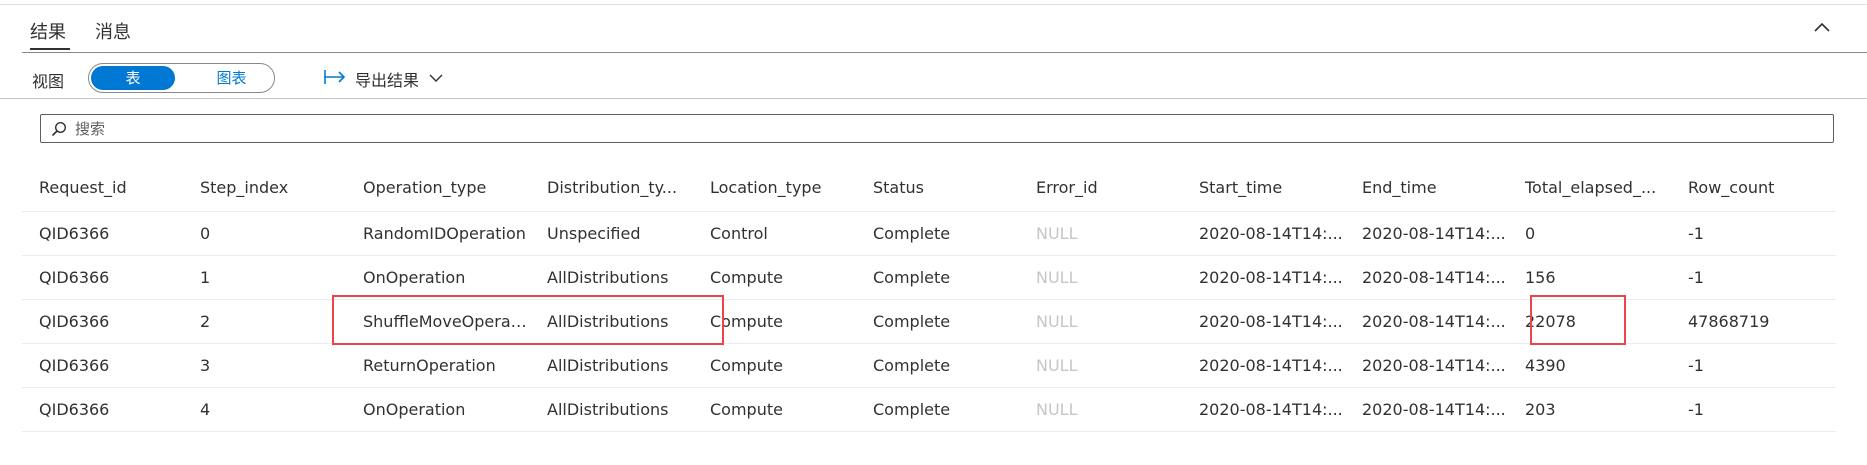  Describe the element at coordinates (48, 81) in the screenshot. I see `view-label: 视图` at that location.